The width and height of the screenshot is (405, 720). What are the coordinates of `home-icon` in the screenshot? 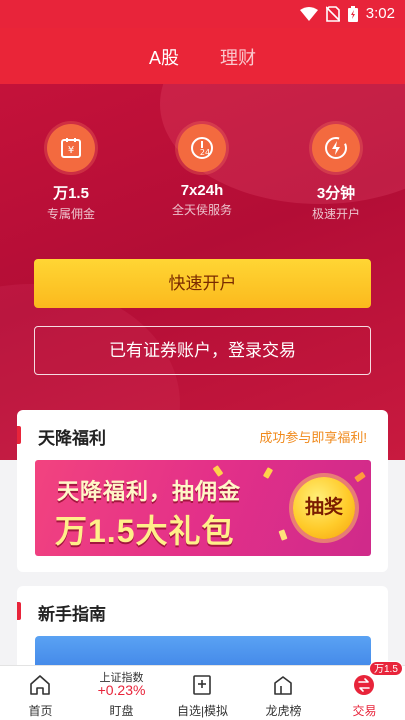 It's located at (40, 685).